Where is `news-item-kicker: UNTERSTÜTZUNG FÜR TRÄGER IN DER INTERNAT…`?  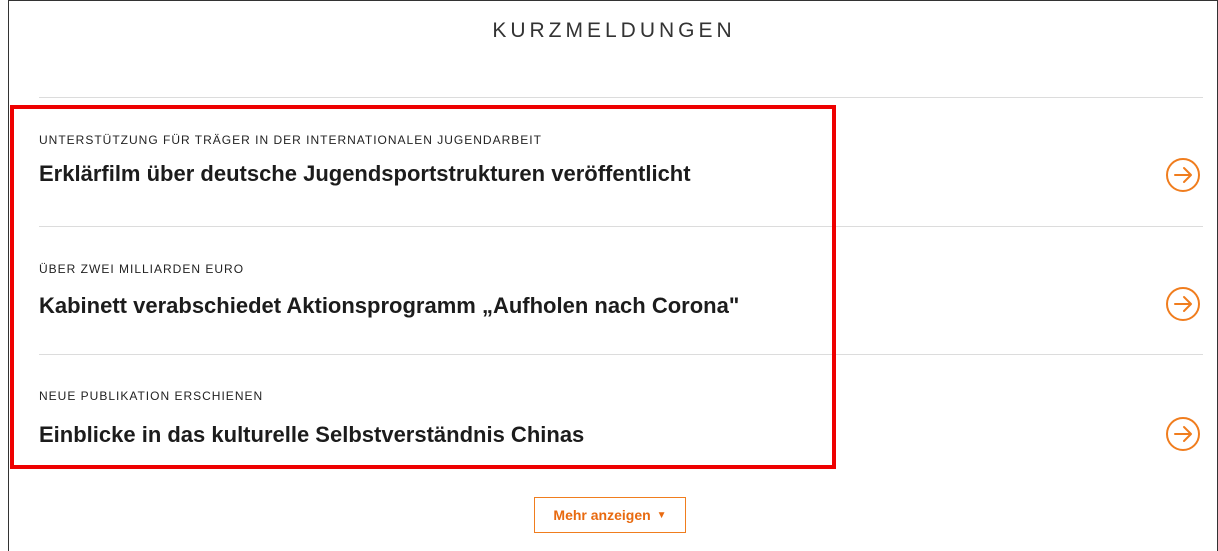
news-item-kicker: UNTERSTÜTZUNG FÜR TRÄGER IN DER INTERNAT… is located at coordinates (290, 140).